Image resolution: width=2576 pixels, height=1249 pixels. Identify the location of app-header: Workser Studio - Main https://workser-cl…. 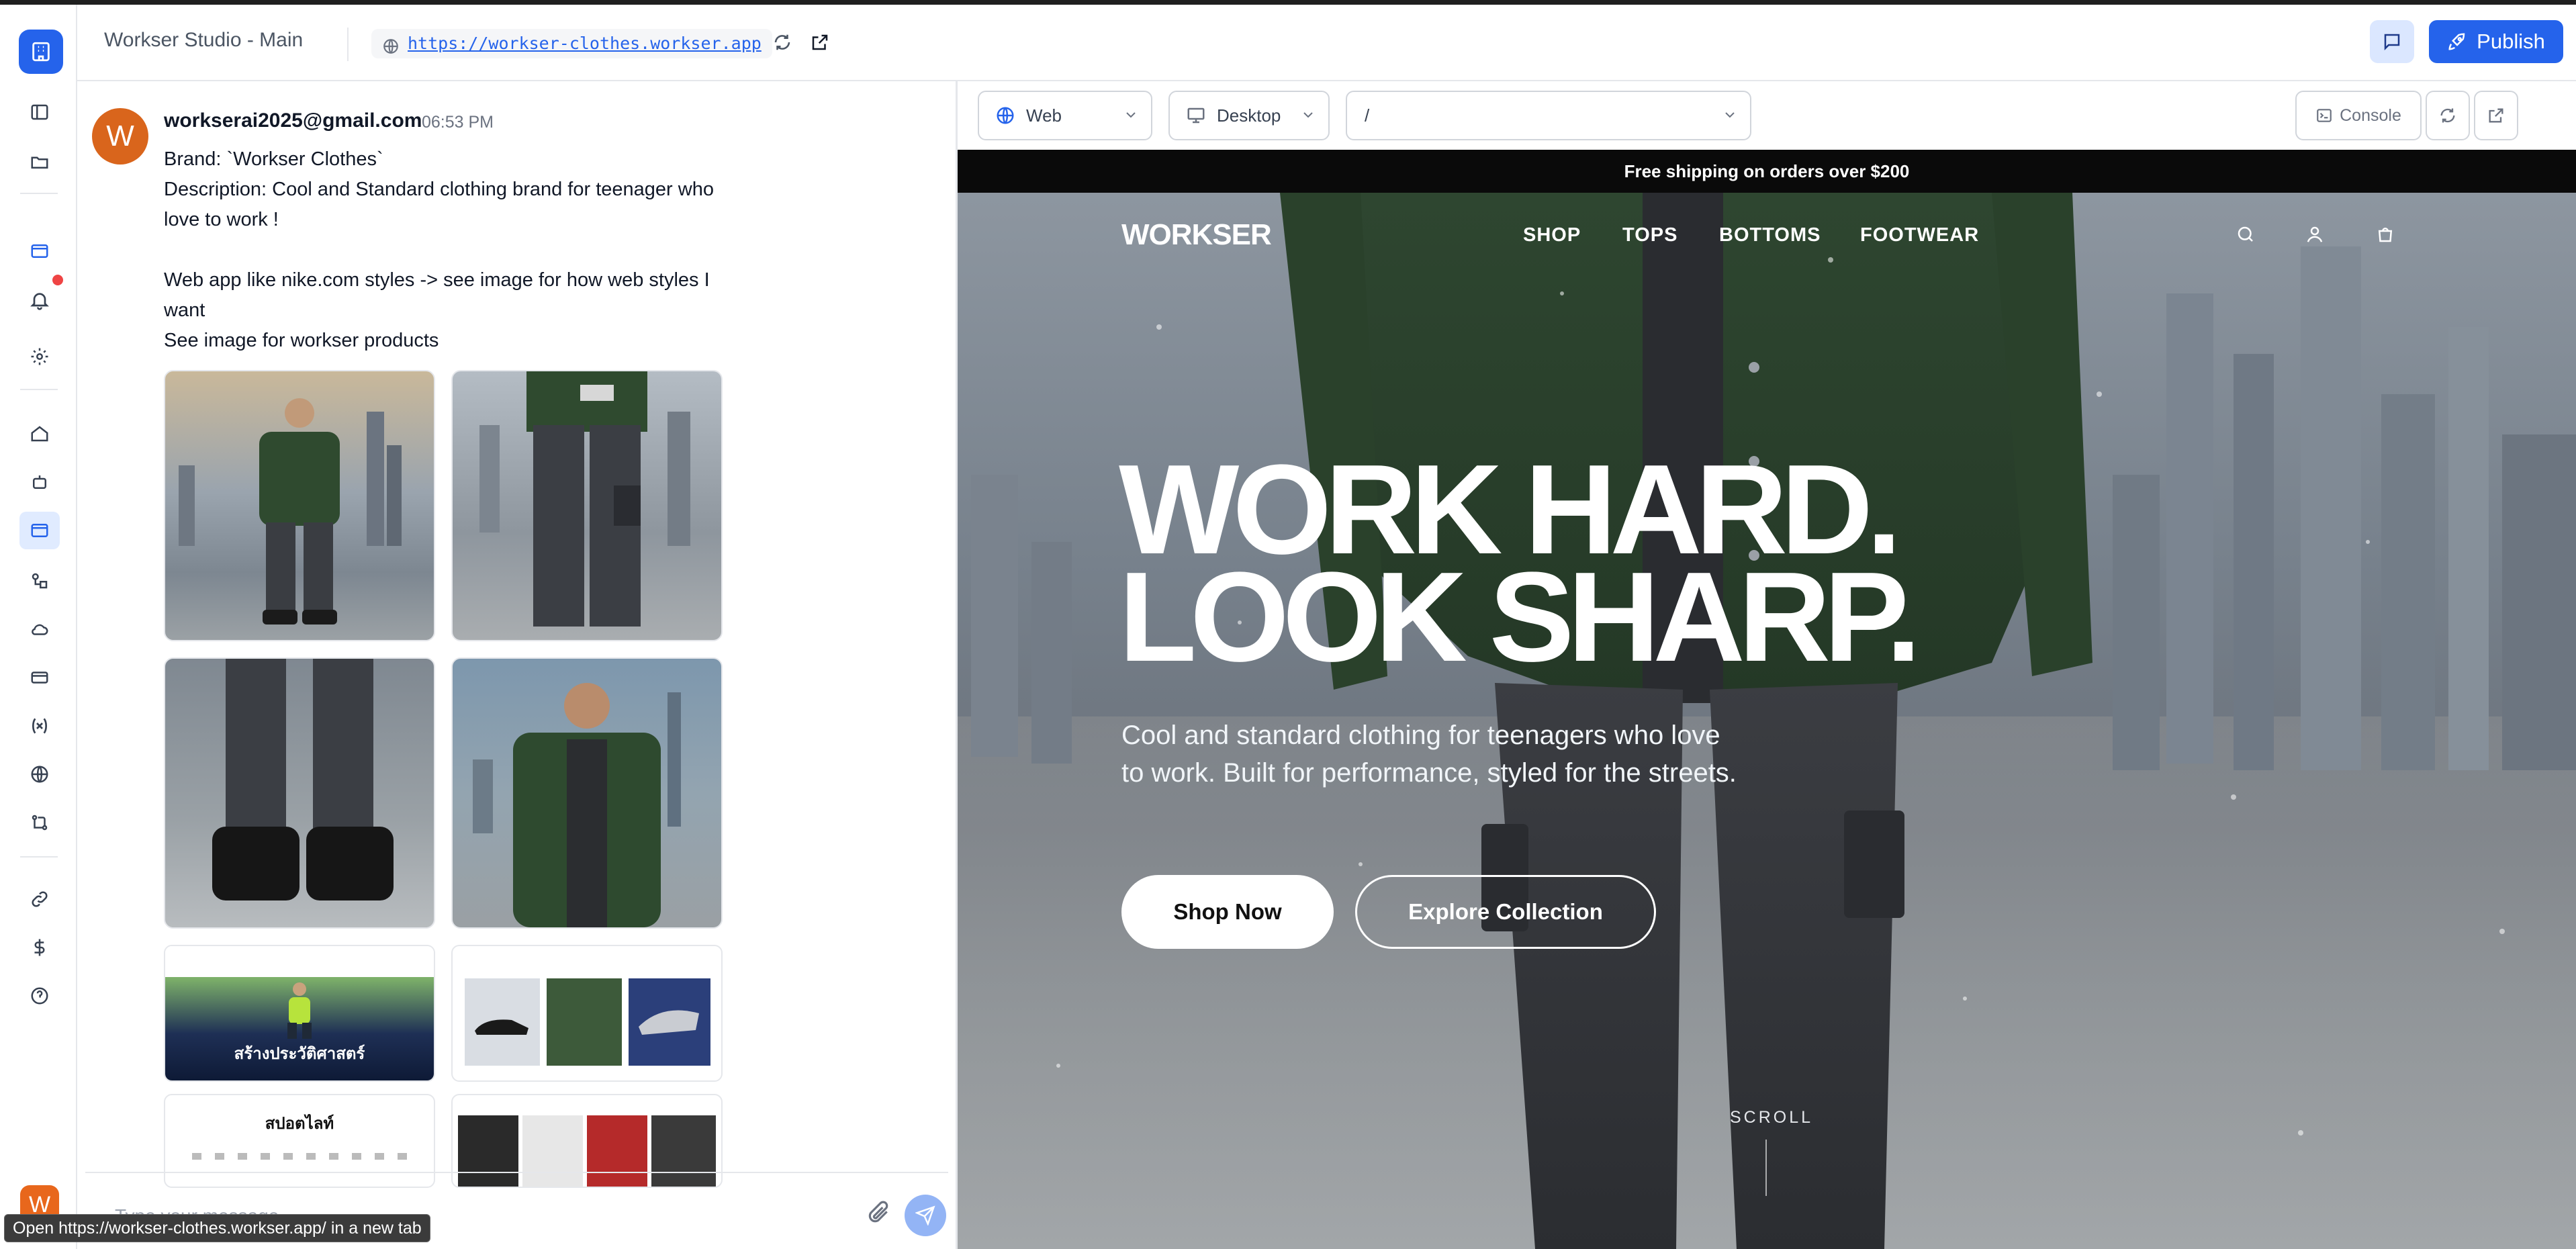
(1326, 43).